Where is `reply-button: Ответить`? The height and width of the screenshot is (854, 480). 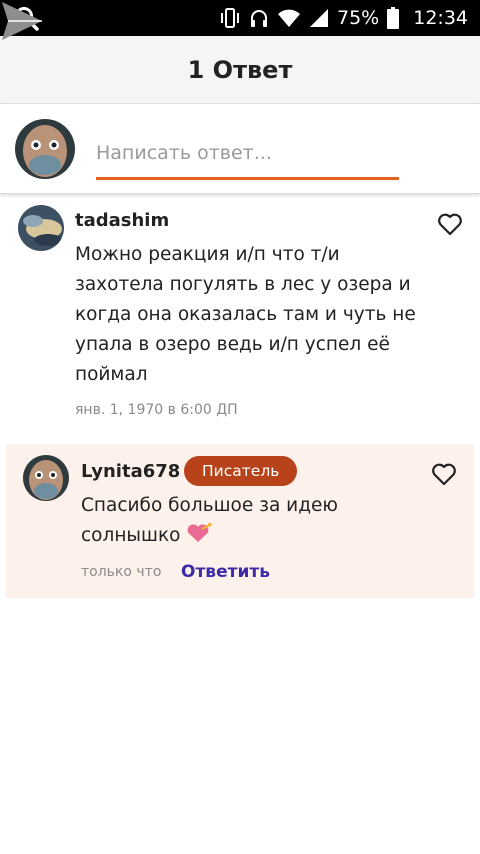 reply-button: Ответить is located at coordinates (225, 572).